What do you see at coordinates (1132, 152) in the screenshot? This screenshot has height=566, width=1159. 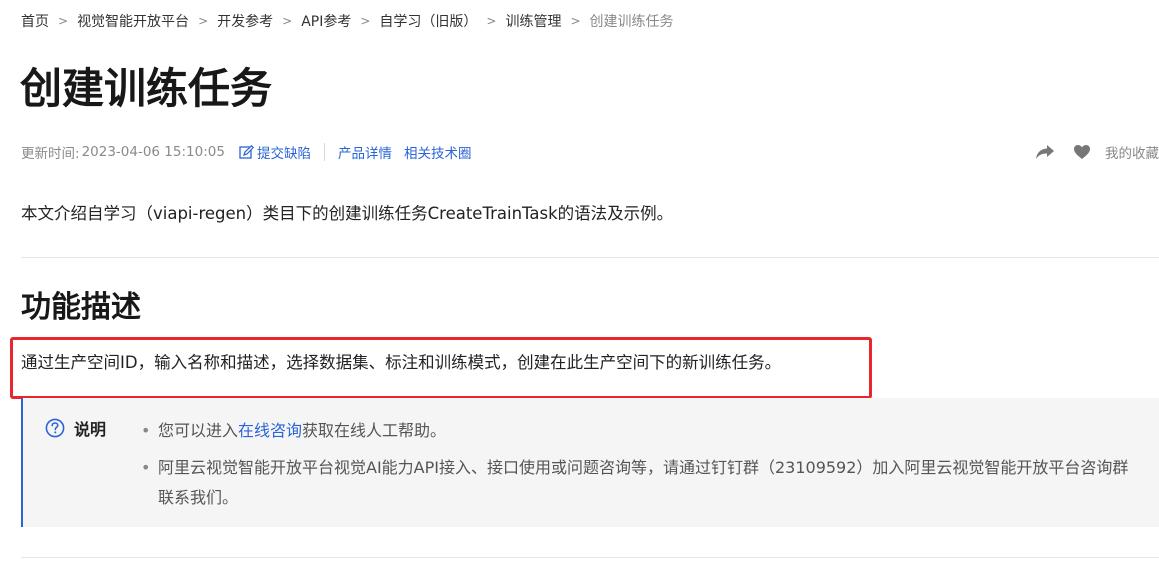 I see `my-favorites-link: 我的收藏` at bounding box center [1132, 152].